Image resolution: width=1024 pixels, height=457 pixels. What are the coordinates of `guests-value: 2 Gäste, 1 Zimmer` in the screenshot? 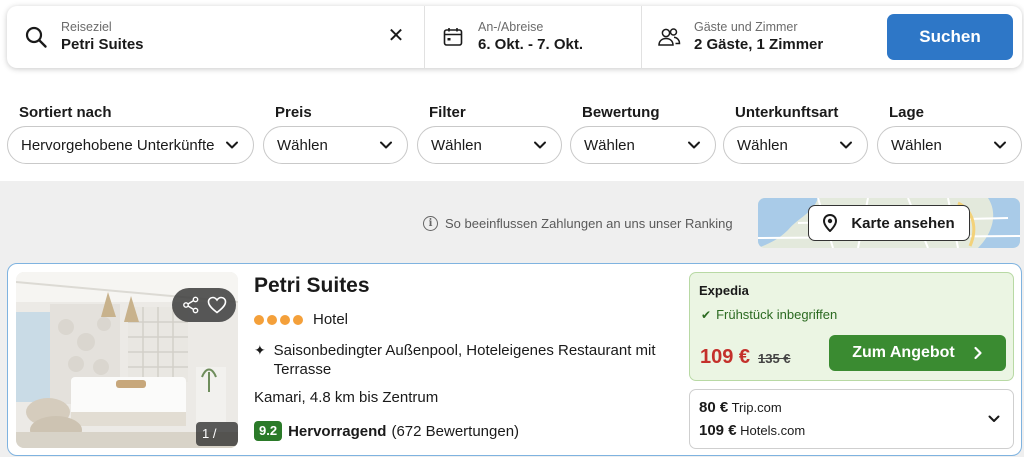 It's located at (759, 44).